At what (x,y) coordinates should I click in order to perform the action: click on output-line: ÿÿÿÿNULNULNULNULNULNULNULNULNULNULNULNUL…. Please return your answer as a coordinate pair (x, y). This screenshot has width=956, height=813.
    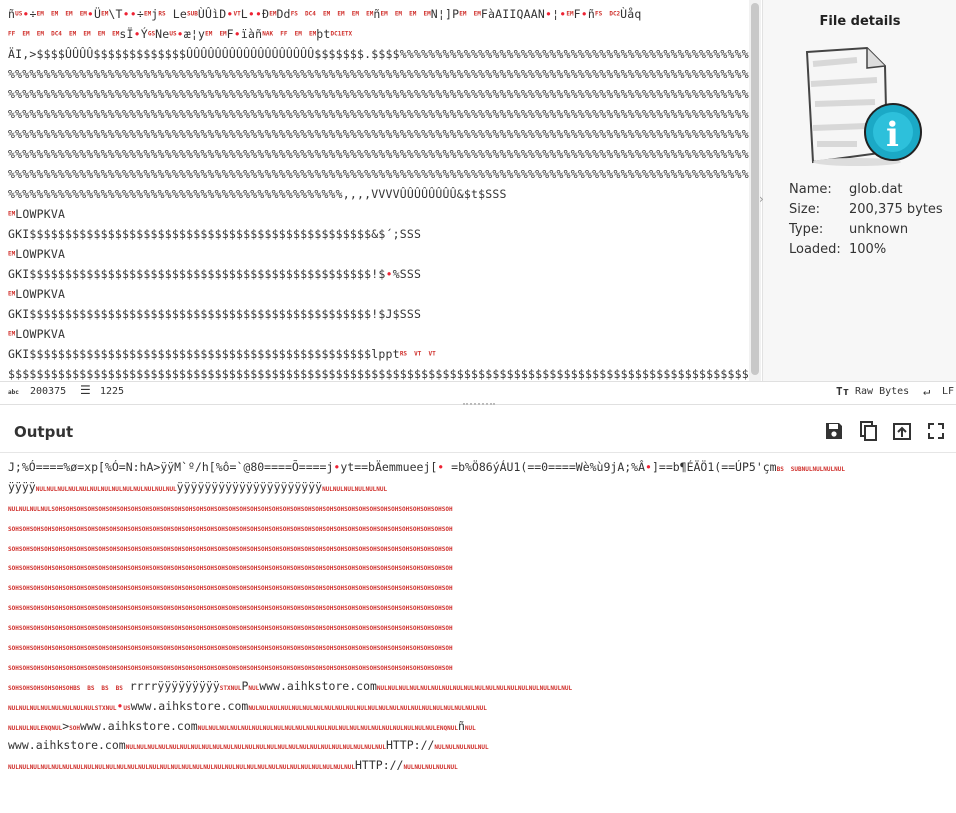
    Looking at the image, I should click on (198, 486).